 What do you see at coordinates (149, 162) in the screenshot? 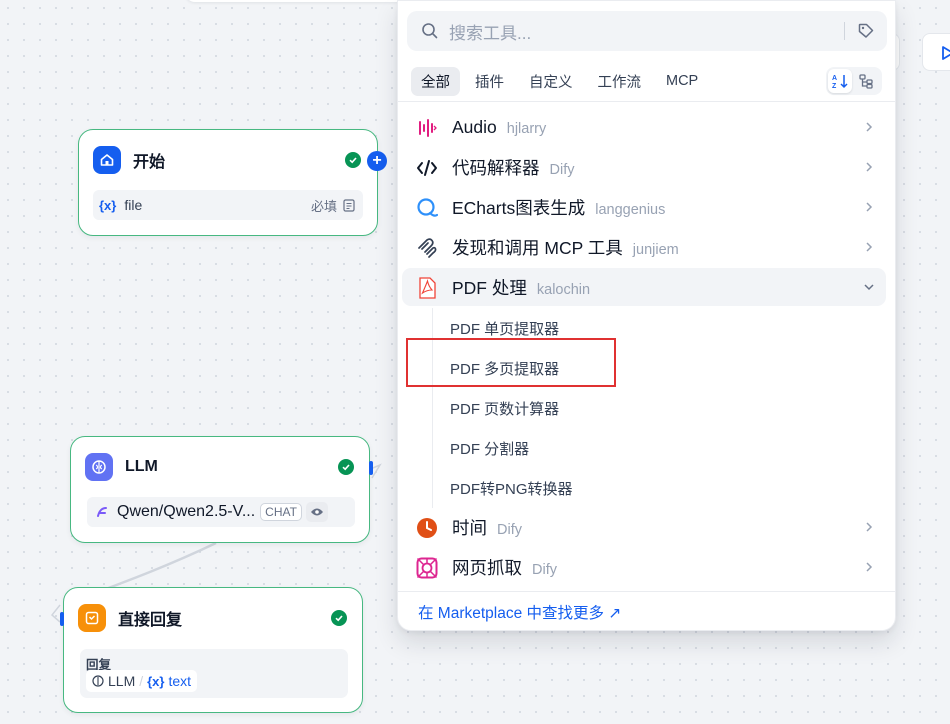
I see `start-node-title: 开始` at bounding box center [149, 162].